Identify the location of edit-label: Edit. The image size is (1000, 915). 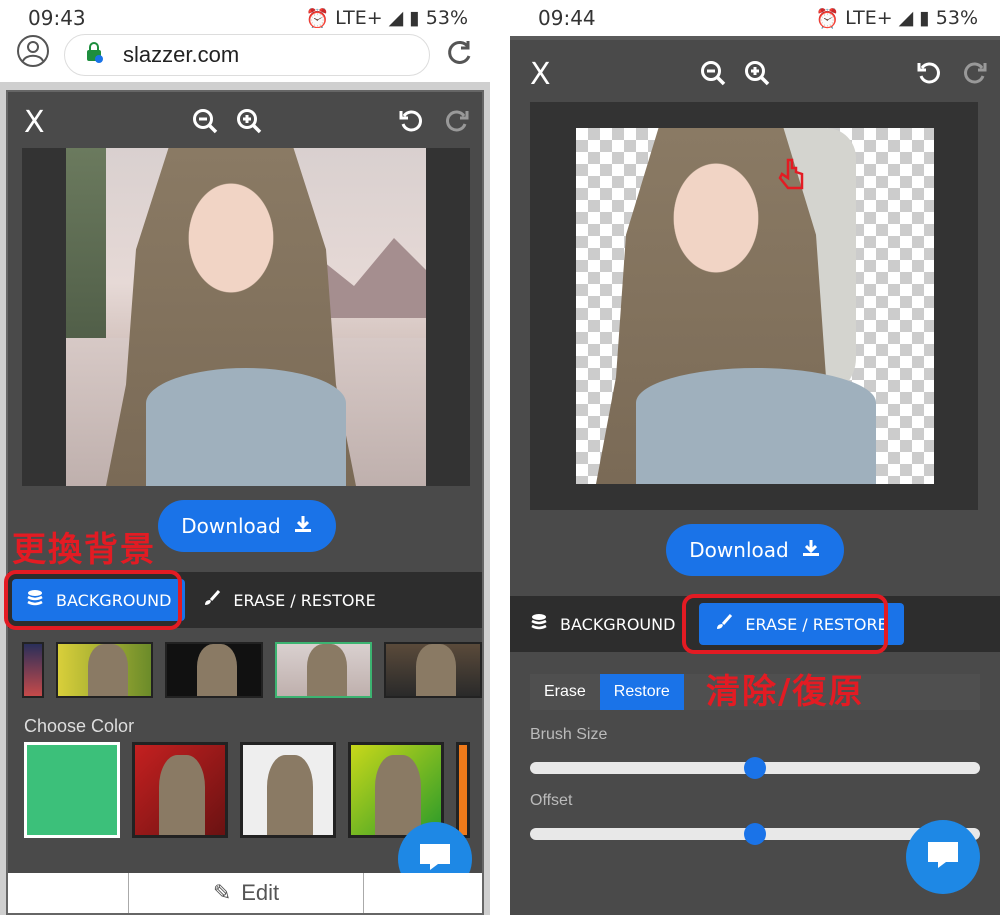
(260, 892).